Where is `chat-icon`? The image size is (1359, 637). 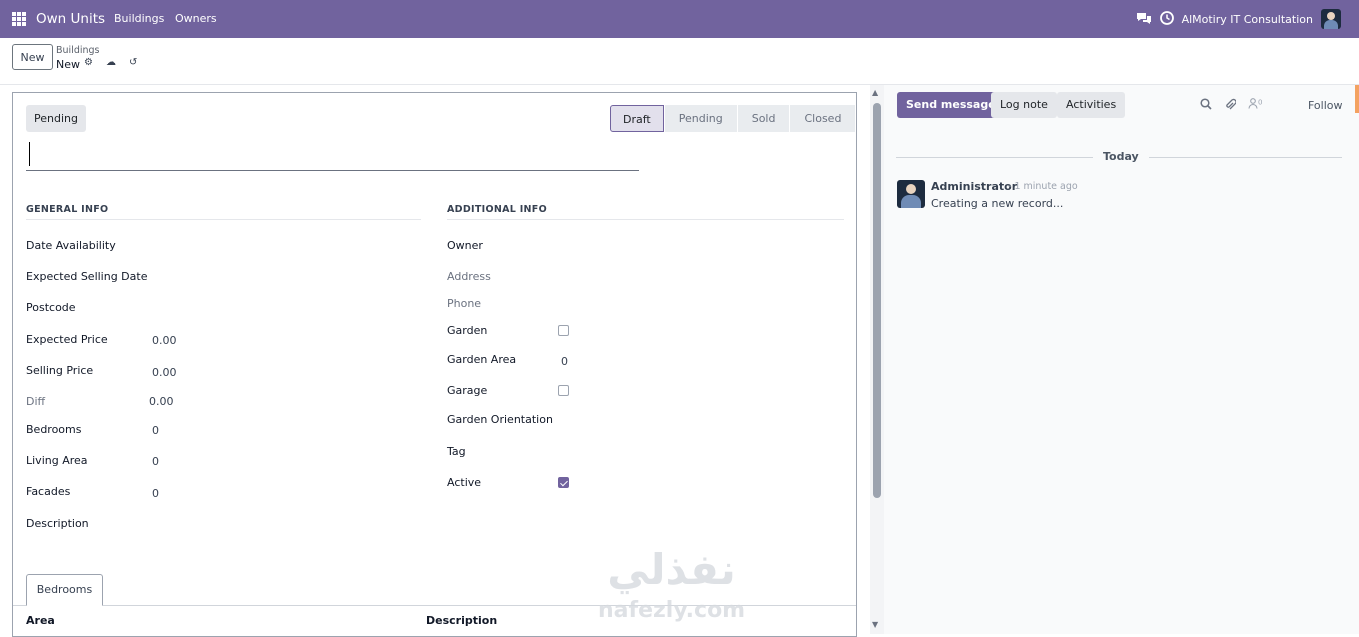 chat-icon is located at coordinates (1144, 19).